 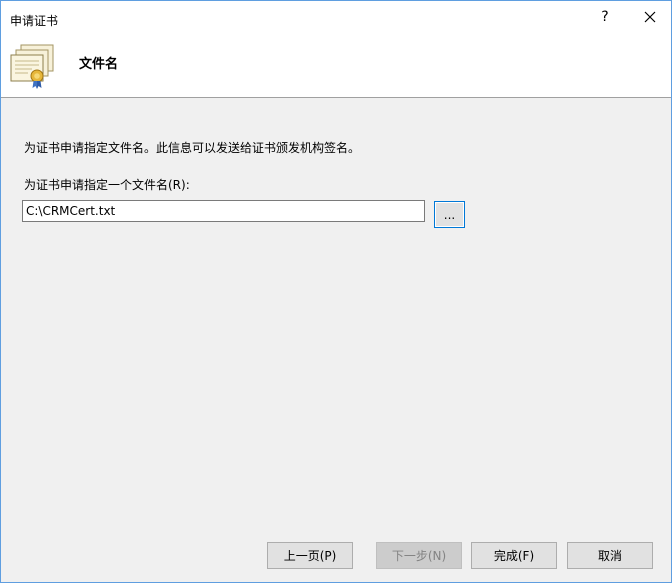 What do you see at coordinates (419, 555) in the screenshot?
I see `next-button: 下一步(N)` at bounding box center [419, 555].